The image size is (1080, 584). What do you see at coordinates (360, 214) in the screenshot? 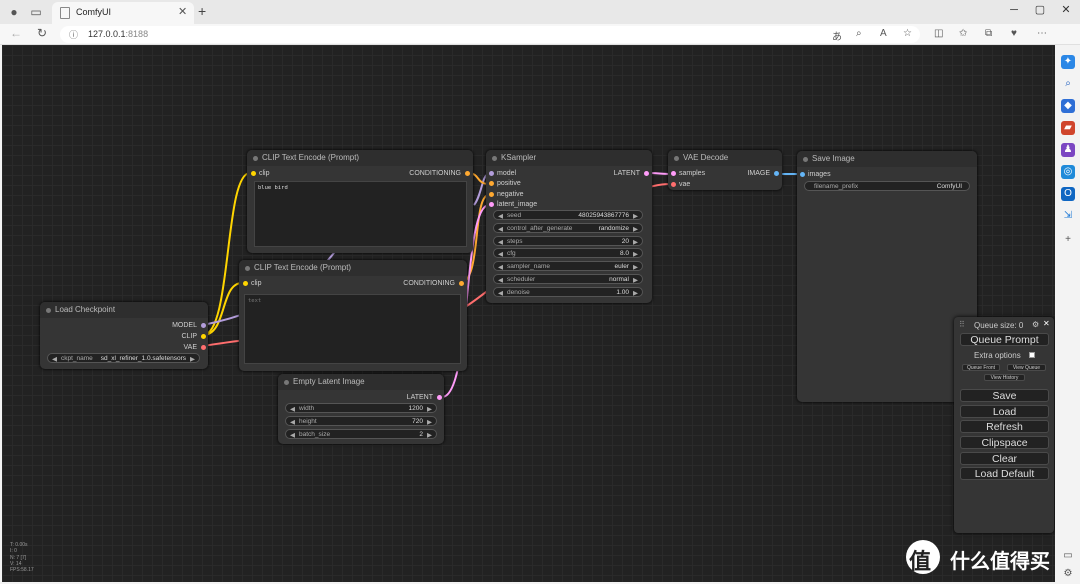
I see `prompt-text-area: blue bird` at bounding box center [360, 214].